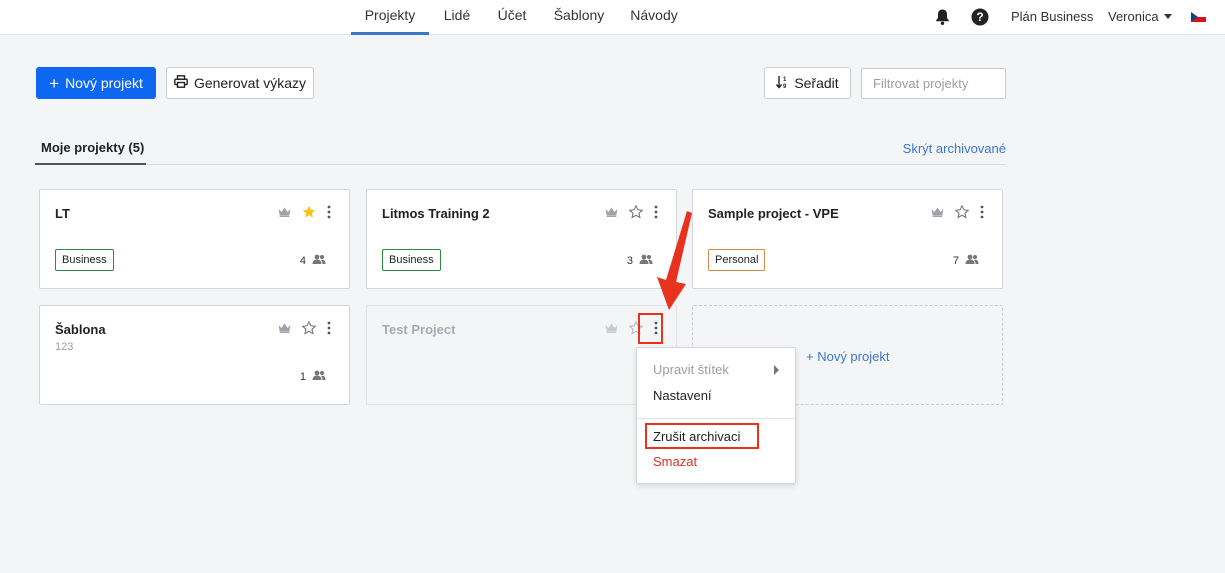 This screenshot has width=1225, height=573. Describe the element at coordinates (80, 329) in the screenshot. I see `project-title: Šablona` at that location.